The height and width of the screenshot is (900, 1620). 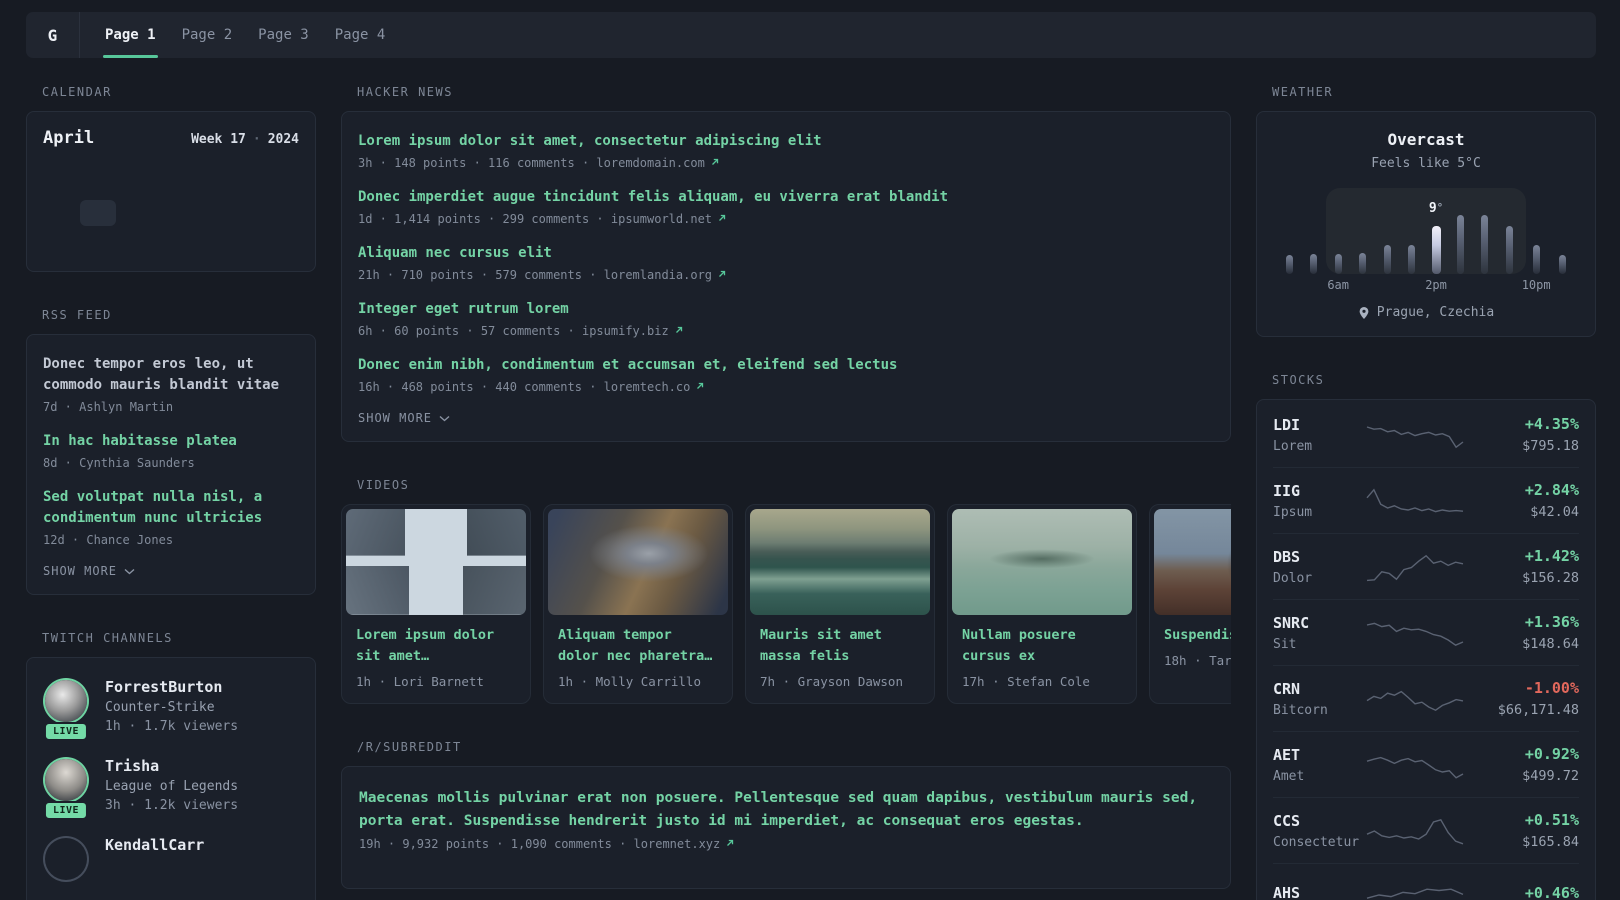 What do you see at coordinates (1287, 820) in the screenshot?
I see `stock-symbol: CCS` at bounding box center [1287, 820].